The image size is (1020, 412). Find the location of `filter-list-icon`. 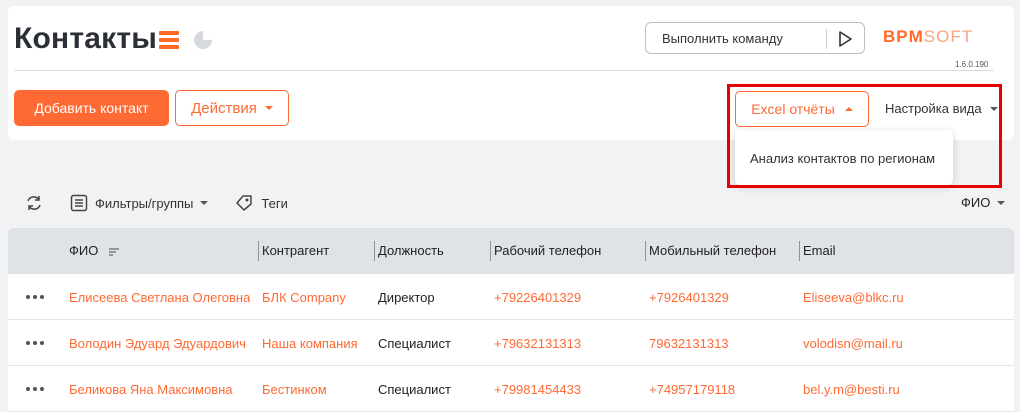

filter-list-icon is located at coordinates (79, 203).